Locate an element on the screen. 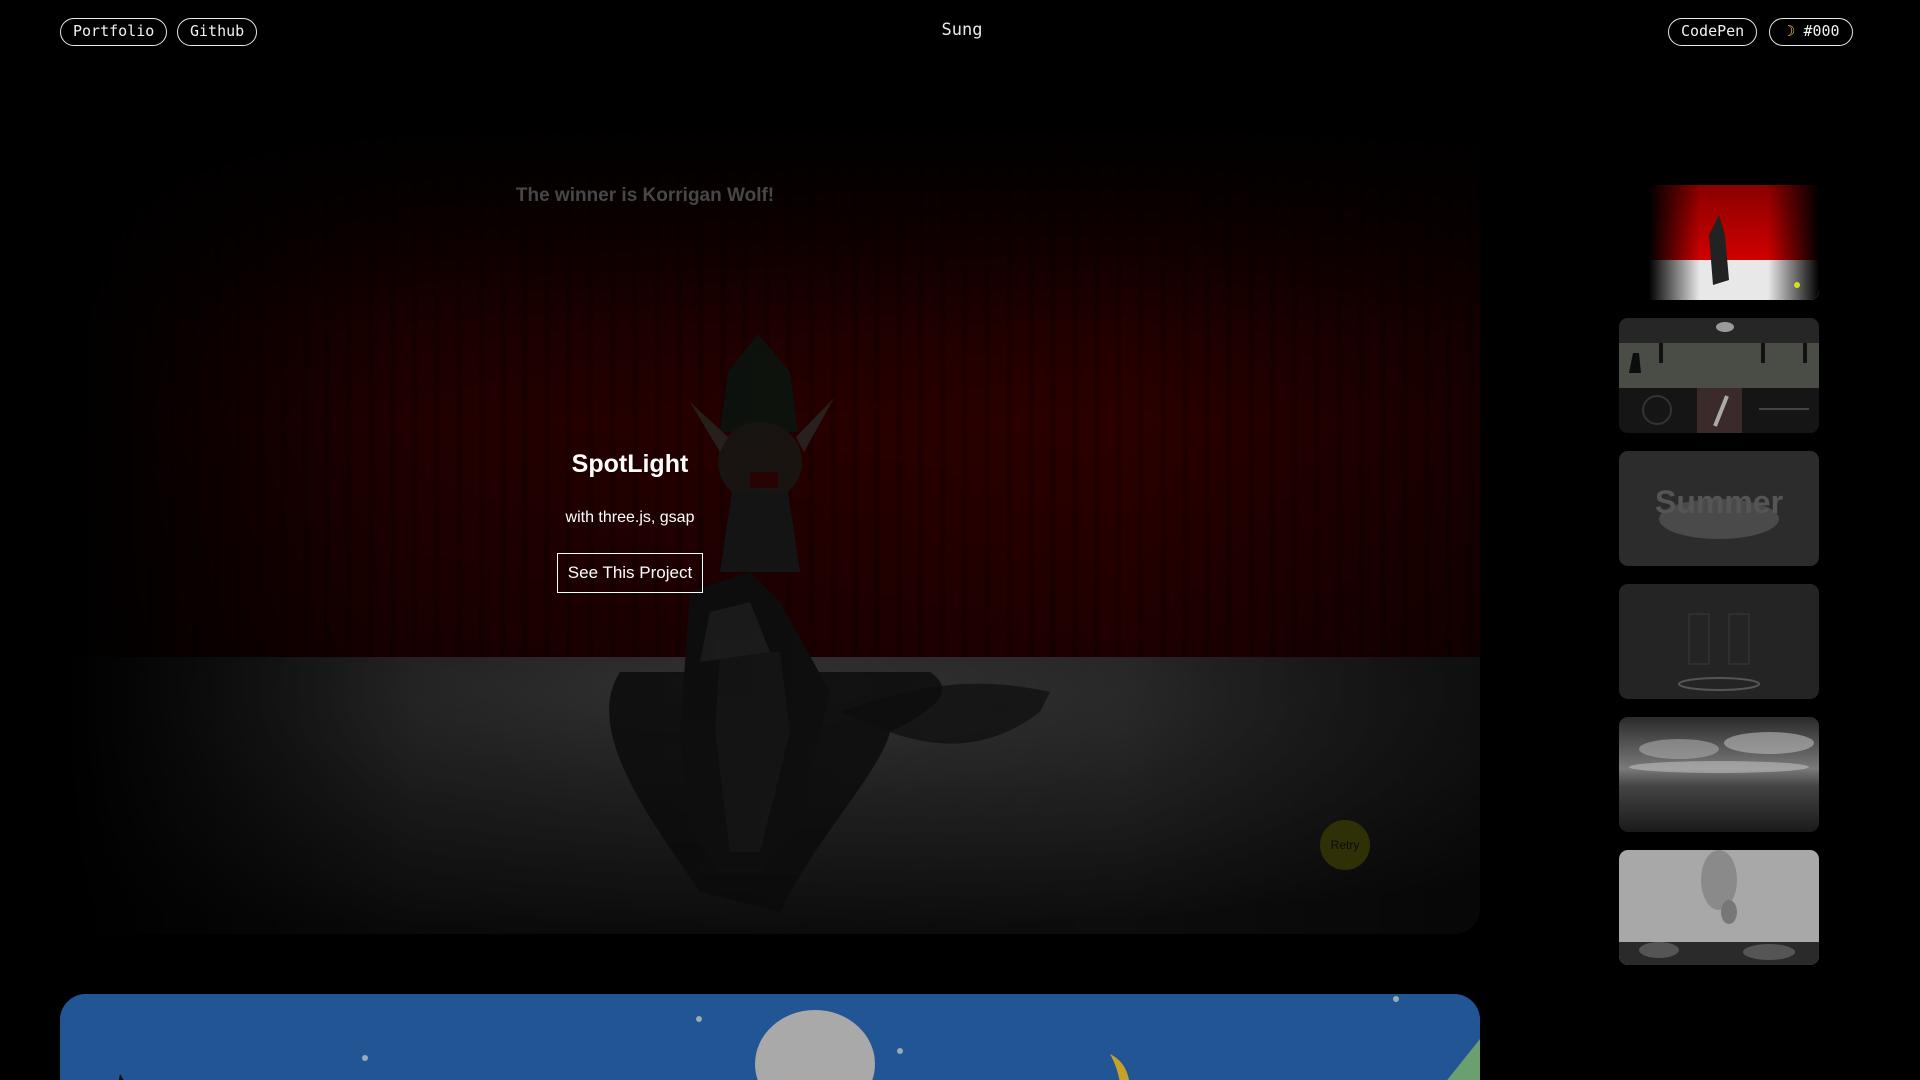  theme-toggle-button: ☽ #000 is located at coordinates (1811, 32).